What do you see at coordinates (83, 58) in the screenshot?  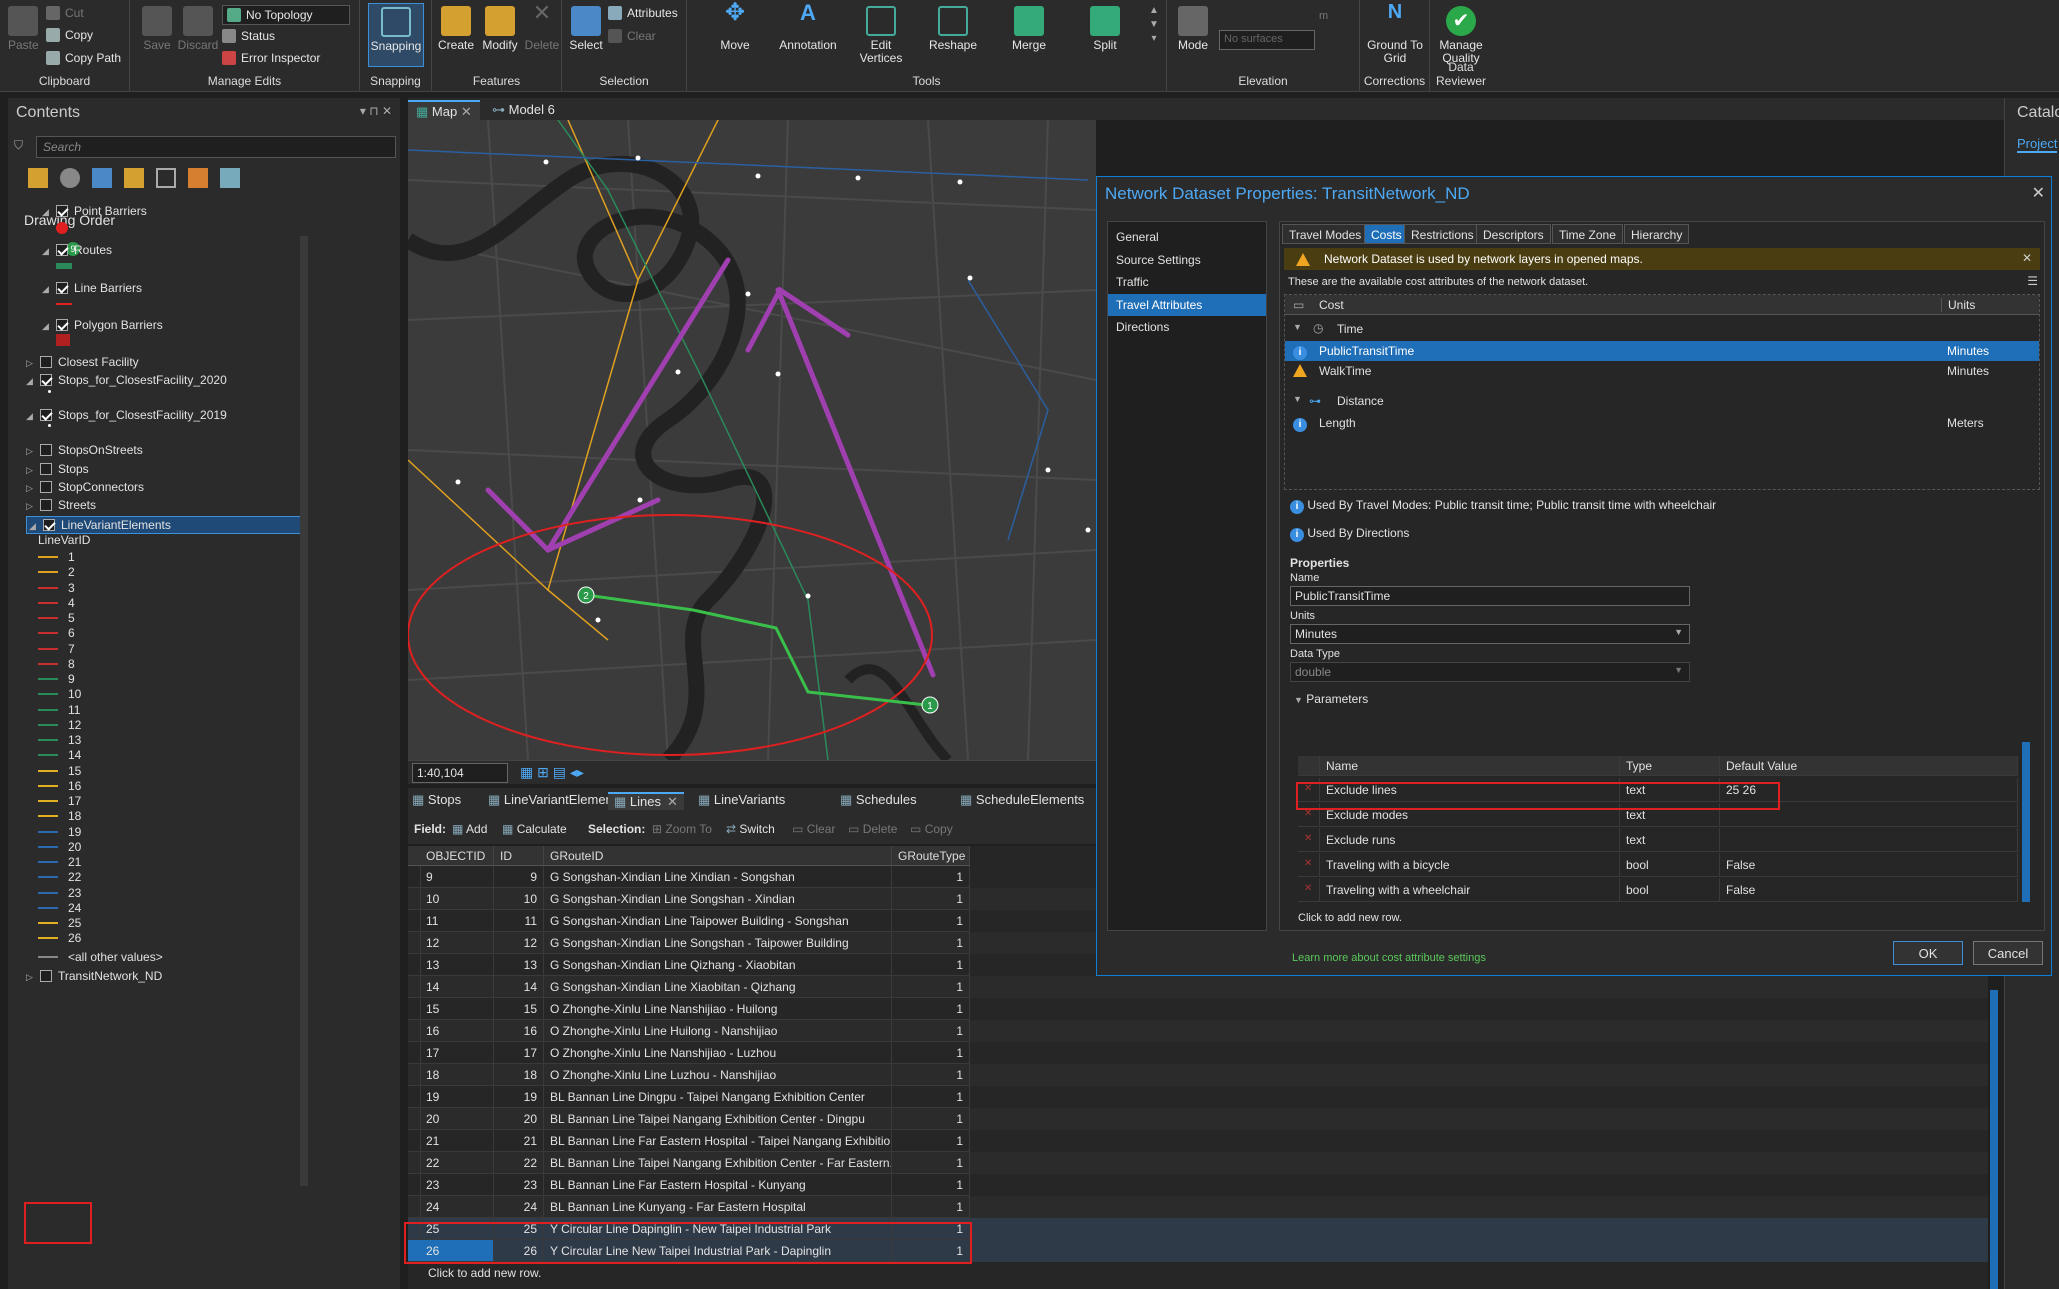 I see `copy-path-button: Copy Path` at bounding box center [83, 58].